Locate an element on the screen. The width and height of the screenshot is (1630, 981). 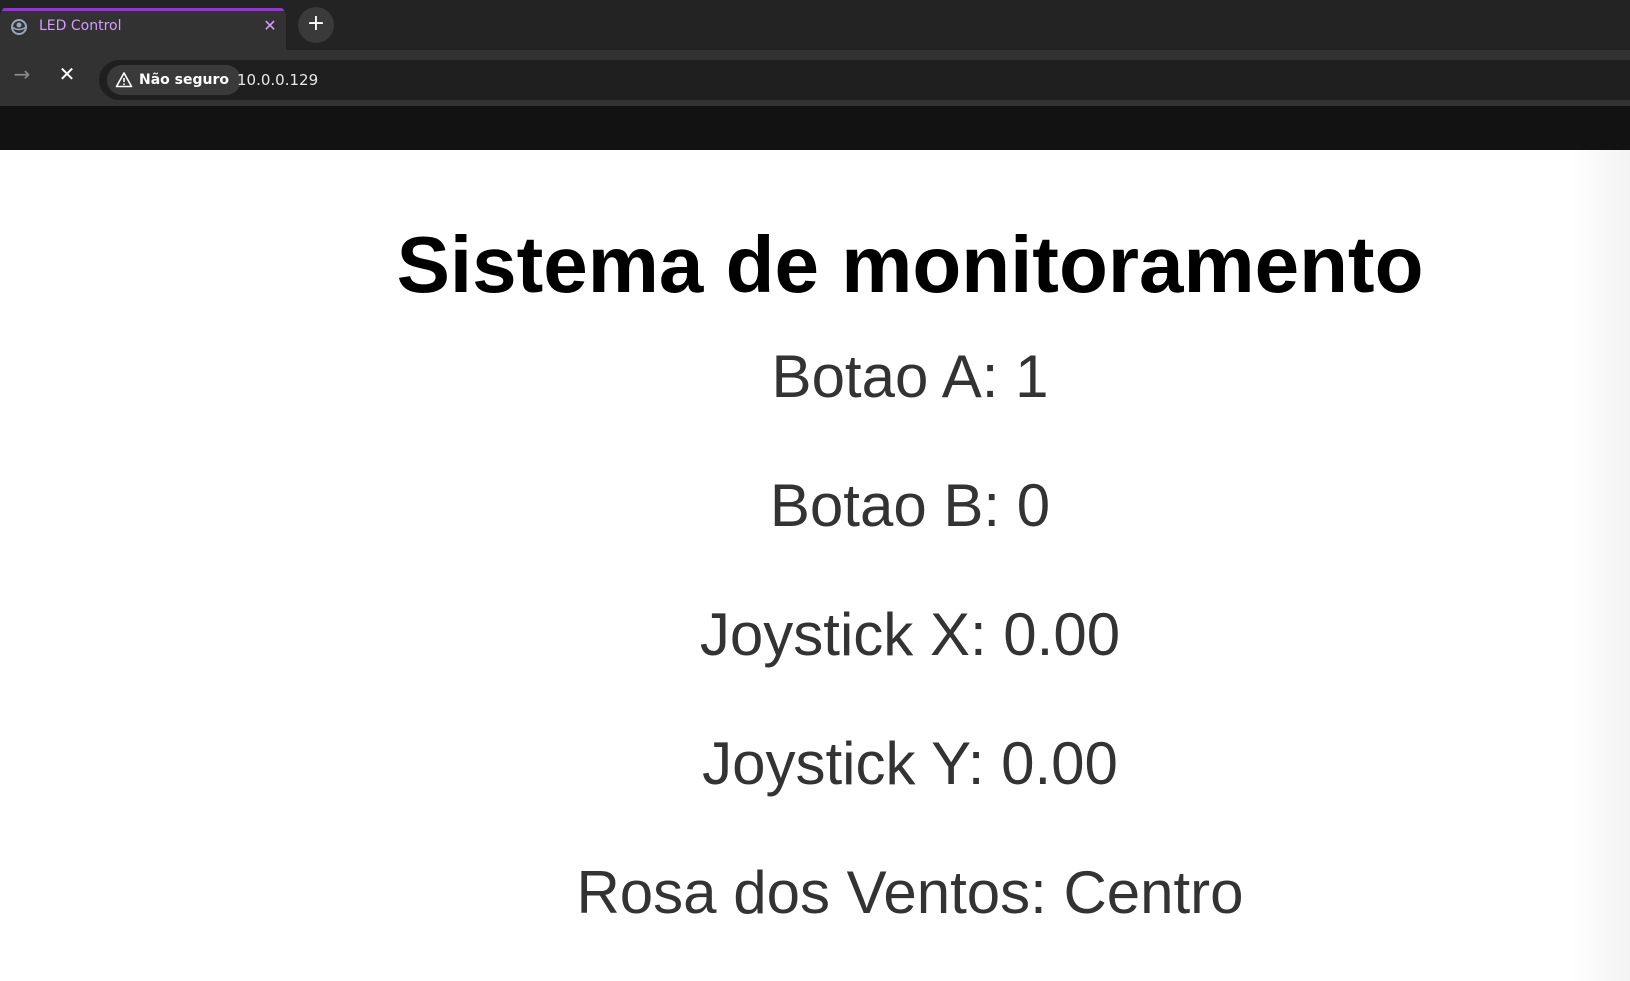
reading-joystick-y: Joystick Y: 0.00 is located at coordinates (910, 763).